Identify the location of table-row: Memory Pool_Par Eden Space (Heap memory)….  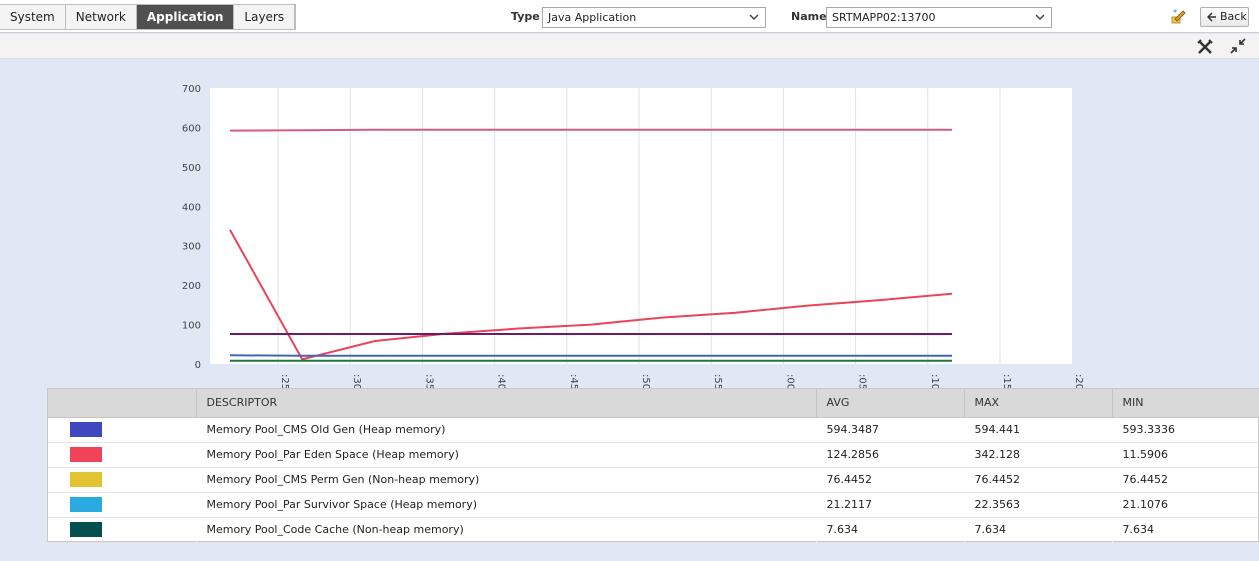
(653, 455).